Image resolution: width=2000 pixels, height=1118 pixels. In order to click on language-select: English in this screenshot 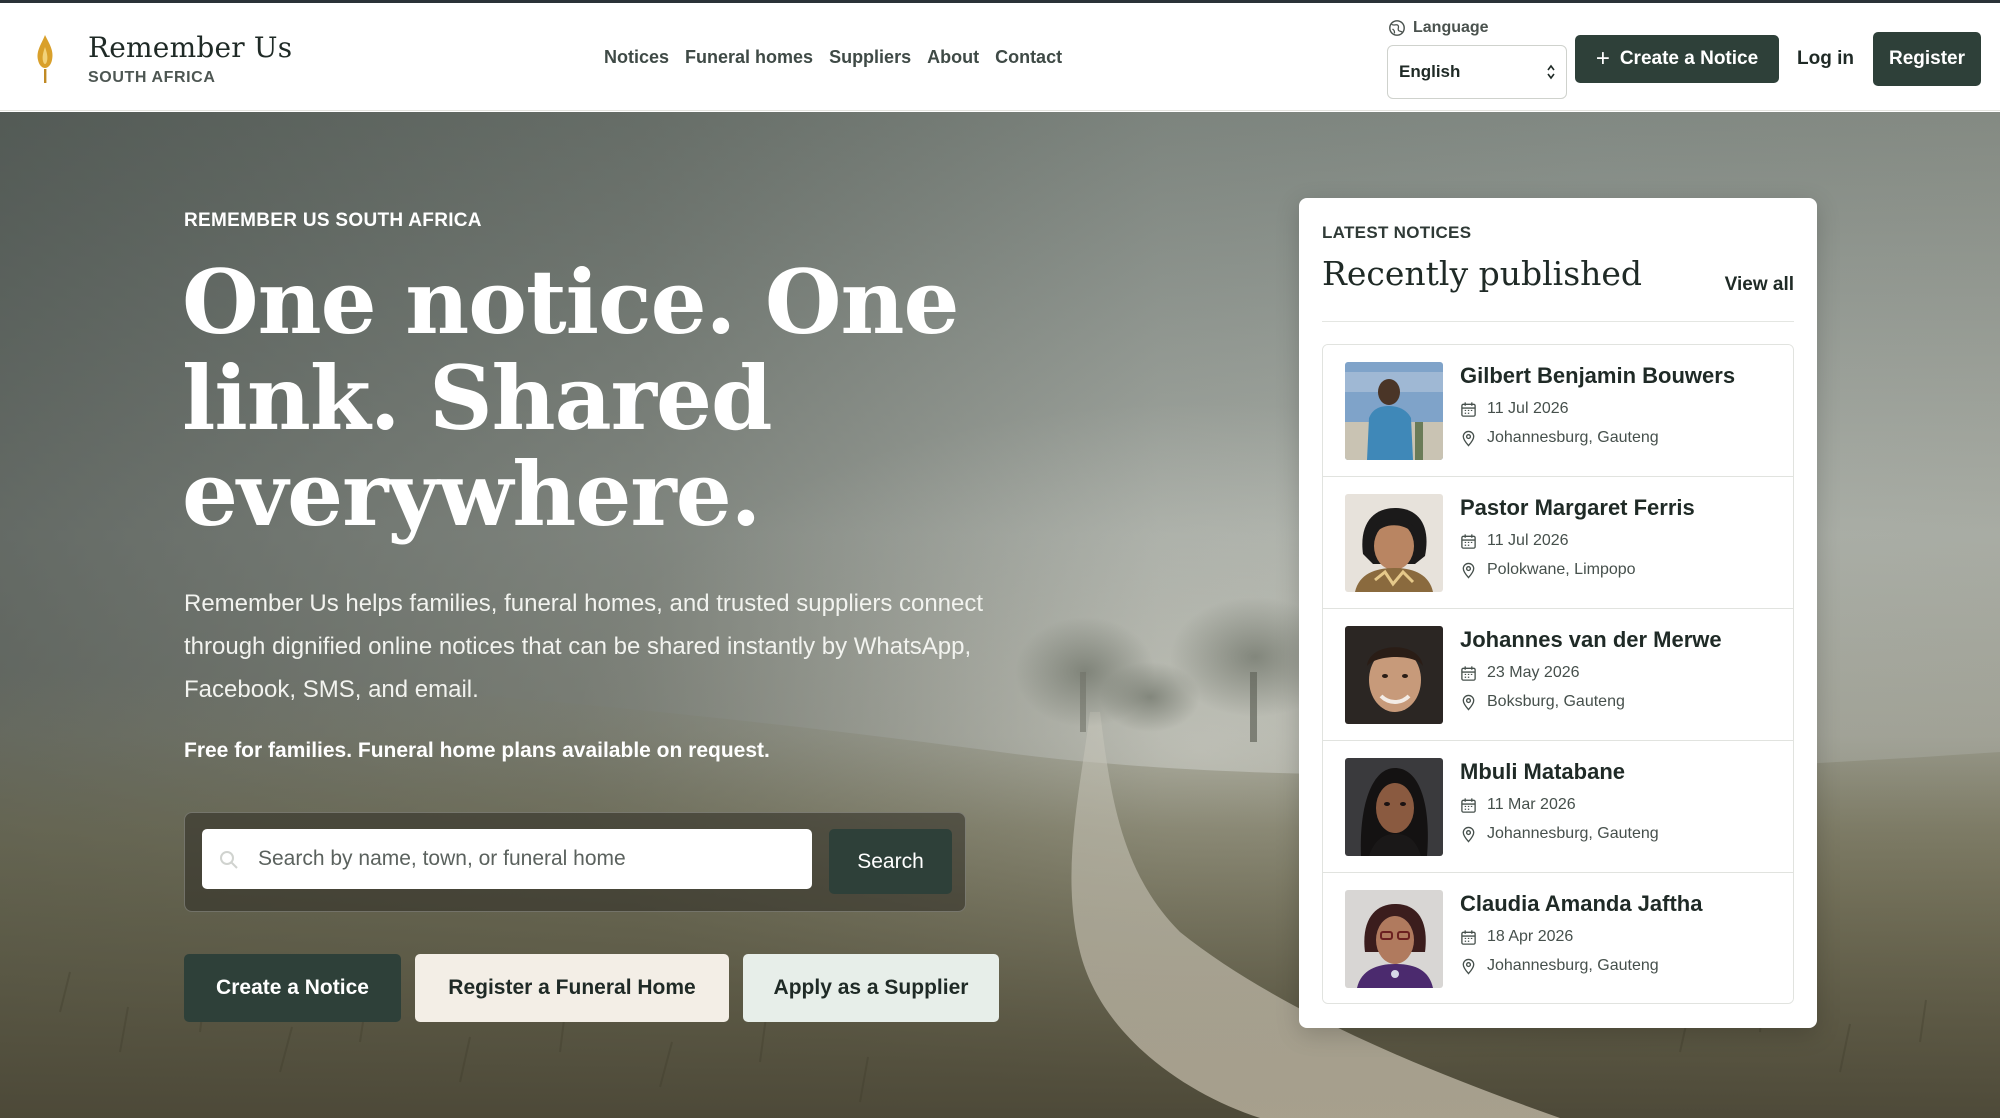, I will do `click(1477, 72)`.